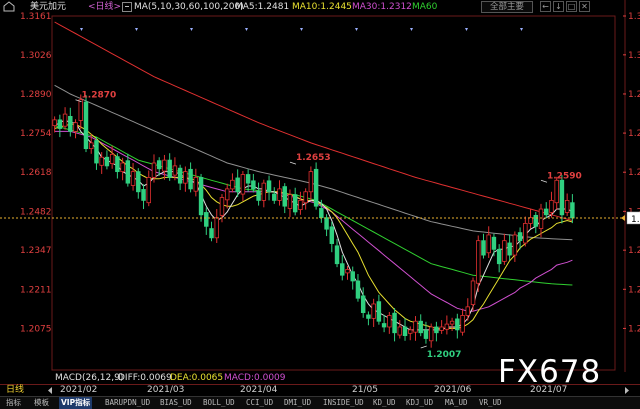  I want to click on fx678-watermark: FX678, so click(550, 372).